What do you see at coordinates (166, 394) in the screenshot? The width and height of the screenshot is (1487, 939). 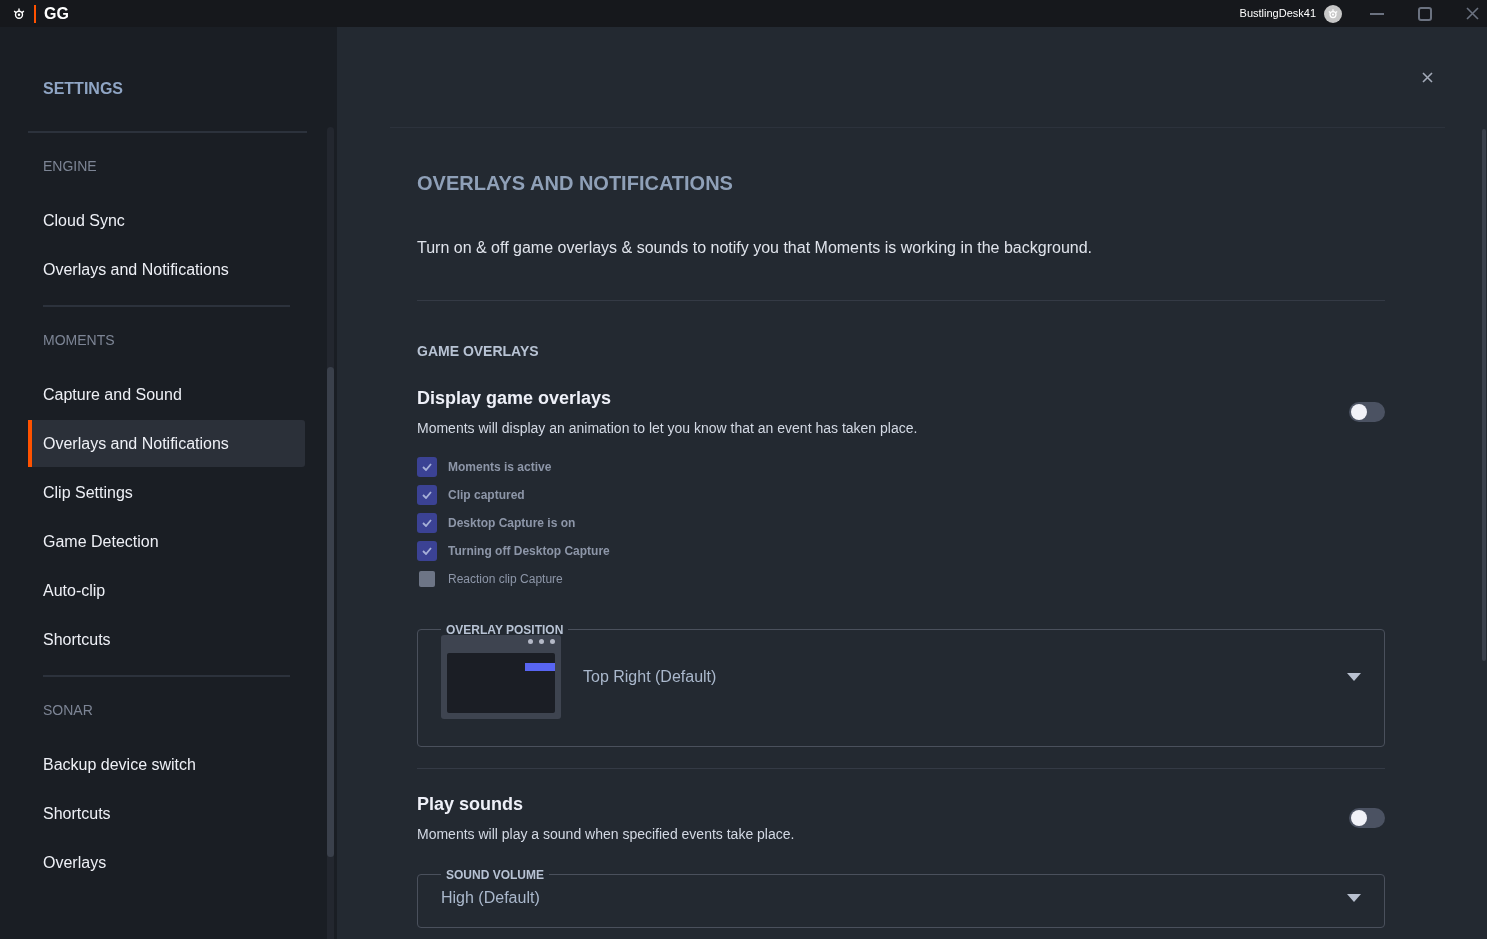 I see `sidebar-item: Capture and Sound` at bounding box center [166, 394].